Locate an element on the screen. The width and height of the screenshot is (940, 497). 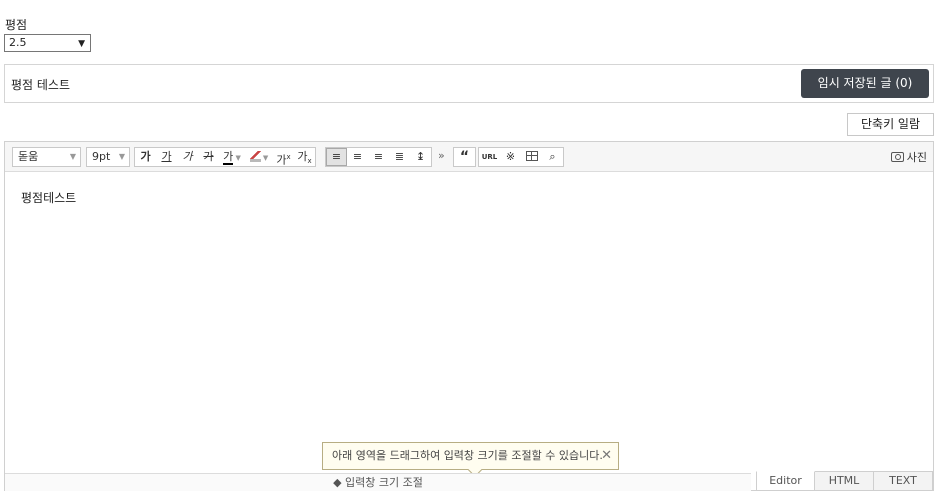
superscript-button: 가x is located at coordinates (283, 157).